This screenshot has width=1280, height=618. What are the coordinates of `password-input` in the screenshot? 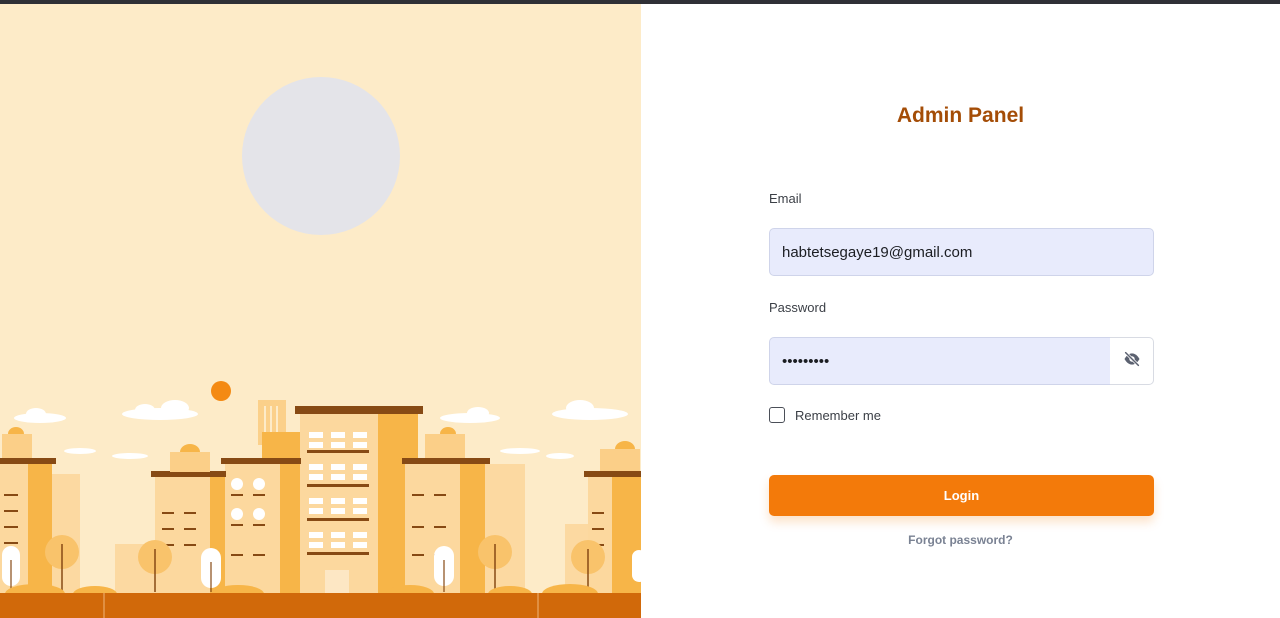 It's located at (940, 361).